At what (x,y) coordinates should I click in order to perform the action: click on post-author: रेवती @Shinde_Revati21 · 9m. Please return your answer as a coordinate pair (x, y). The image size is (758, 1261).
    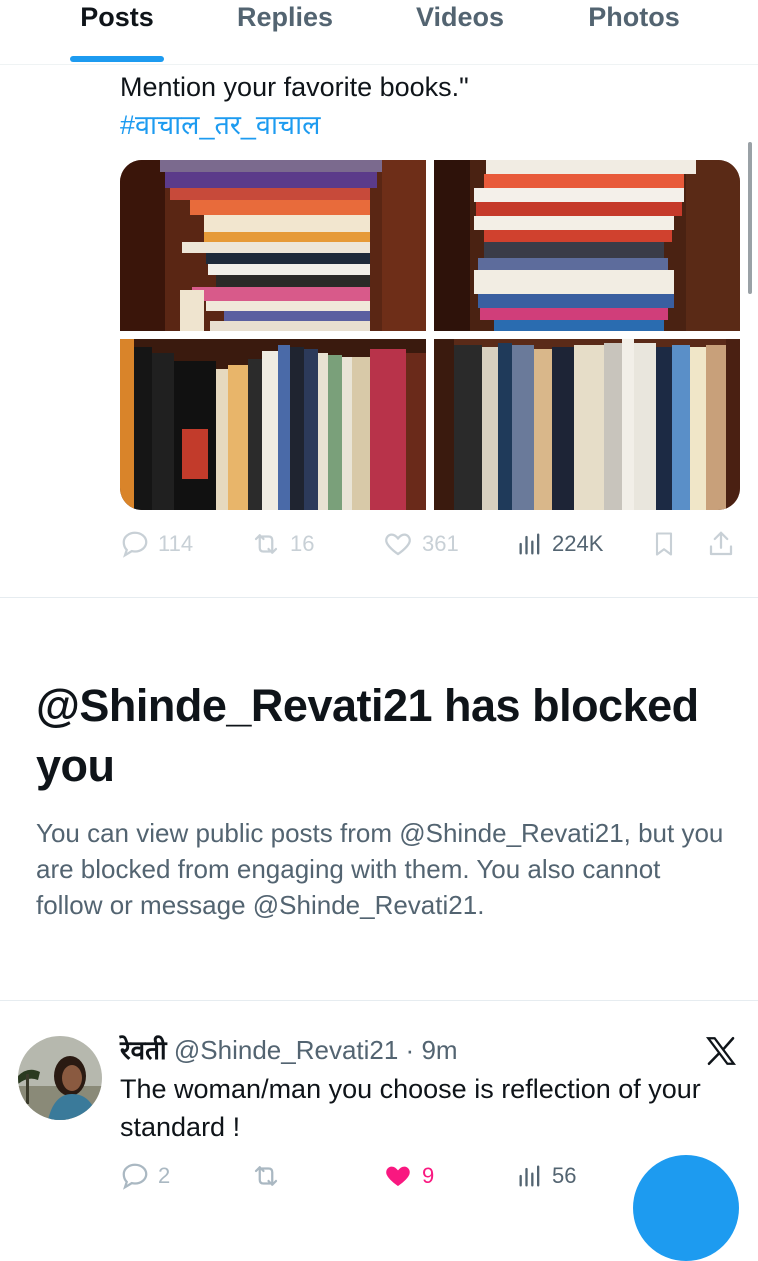
    Looking at the image, I should click on (289, 1050).